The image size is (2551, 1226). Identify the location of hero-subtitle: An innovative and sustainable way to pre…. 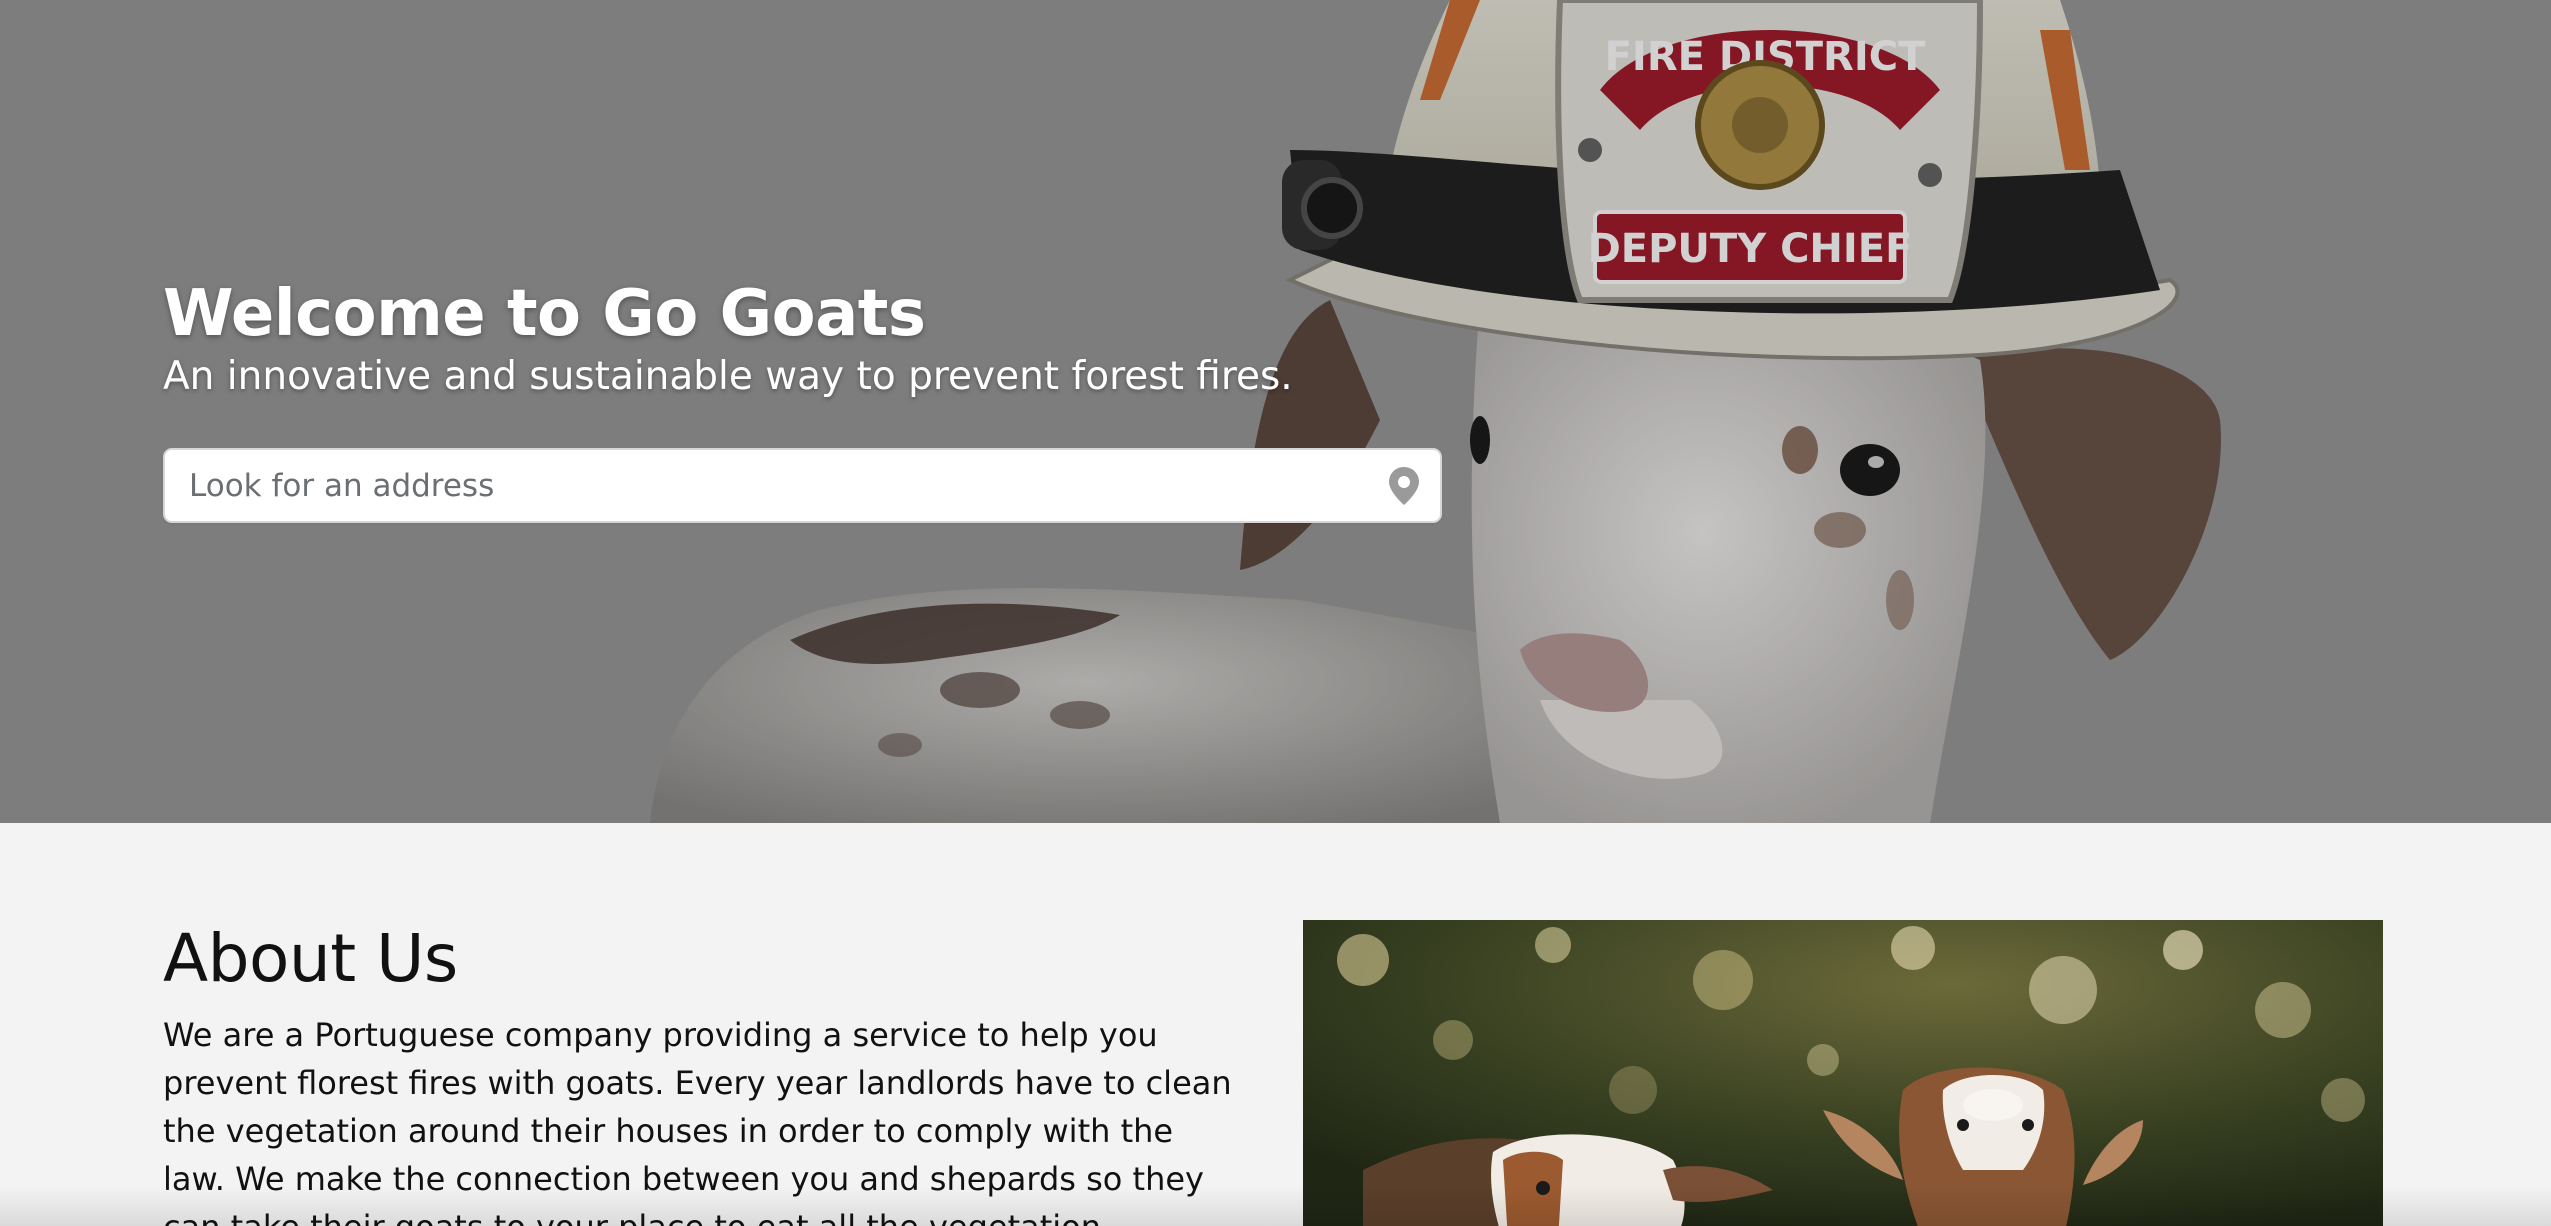
(728, 376).